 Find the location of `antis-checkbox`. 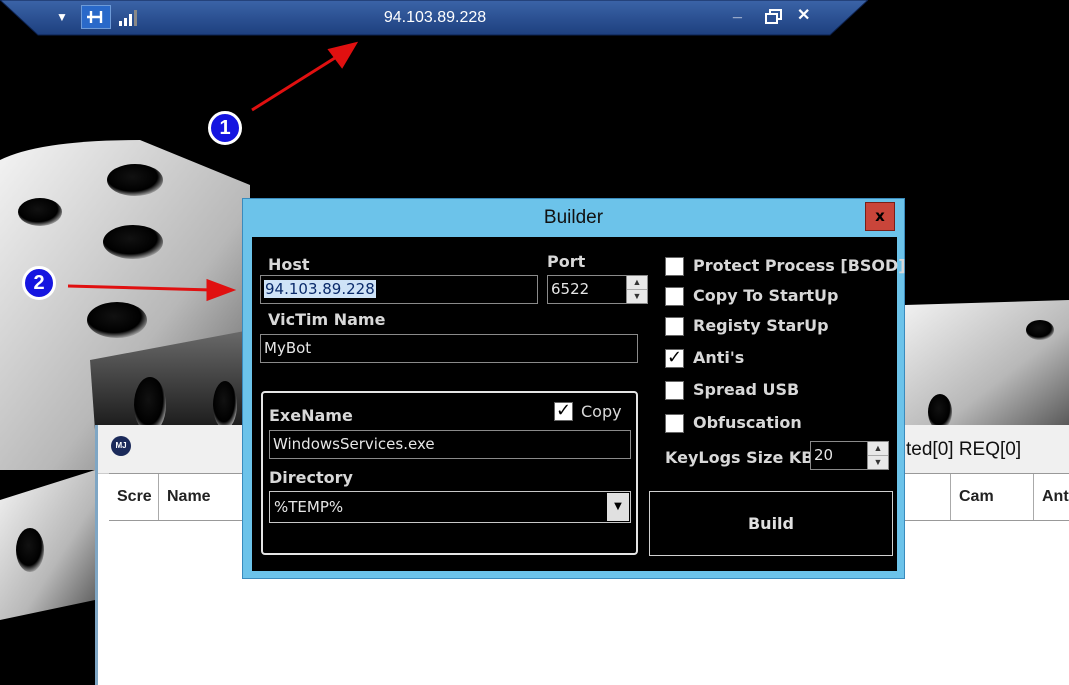

antis-checkbox is located at coordinates (674, 357).